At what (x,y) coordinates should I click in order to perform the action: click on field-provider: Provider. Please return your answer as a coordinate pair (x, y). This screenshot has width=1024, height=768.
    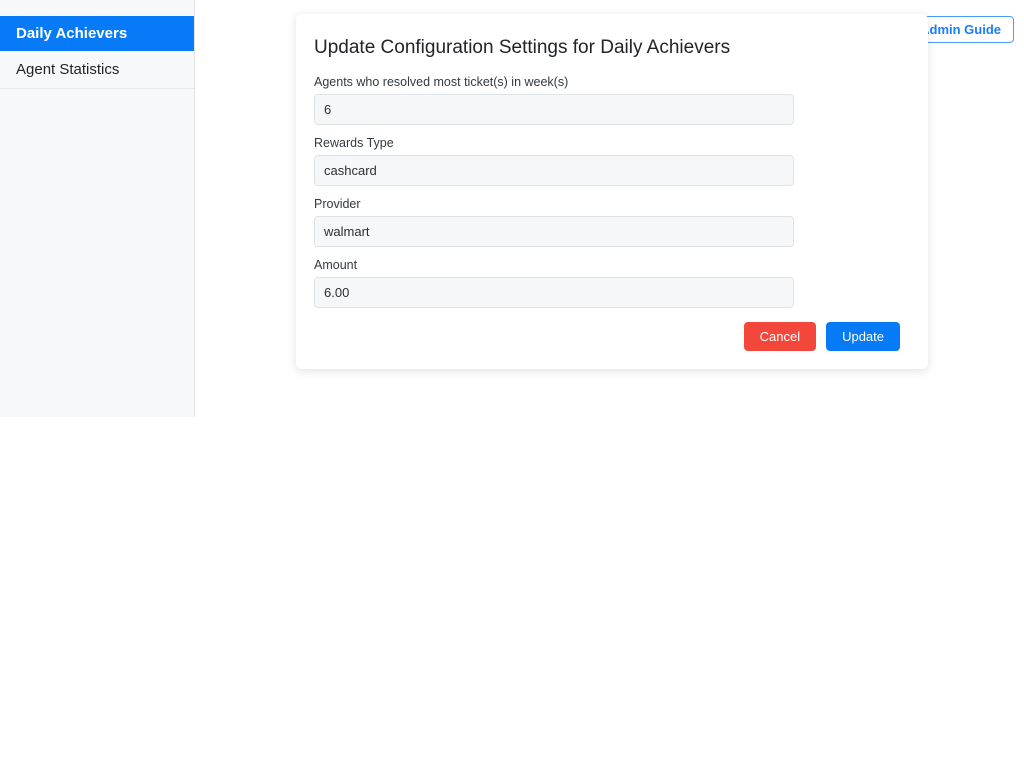
    Looking at the image, I should click on (612, 222).